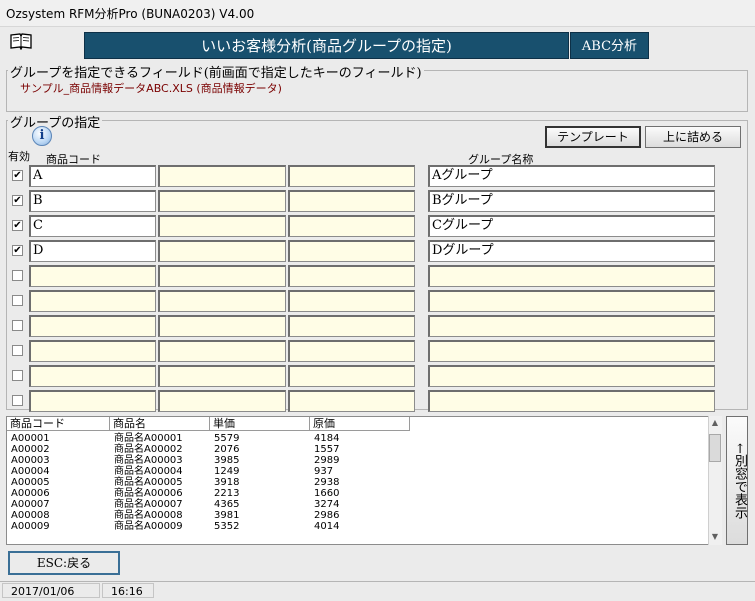 The width and height of the screenshot is (755, 601). What do you see at coordinates (160, 424) in the screenshot?
I see `list-col-name: 商品名` at bounding box center [160, 424].